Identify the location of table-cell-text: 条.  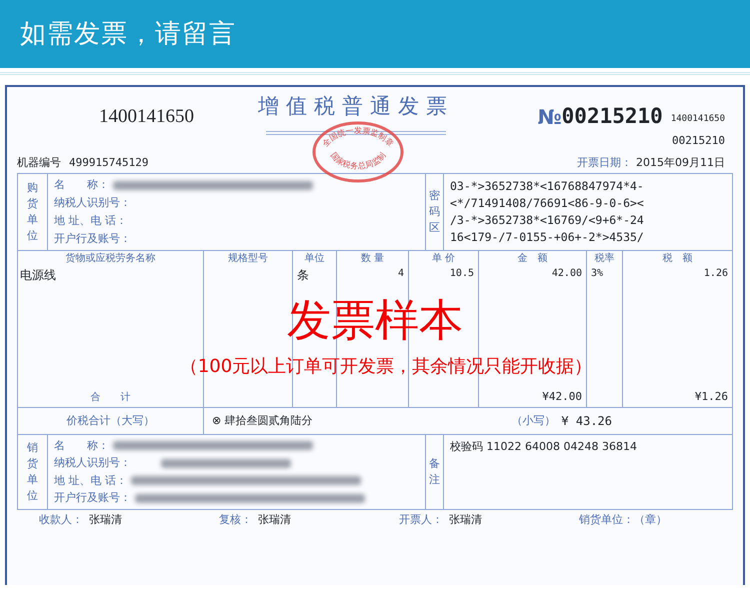
(303, 275).